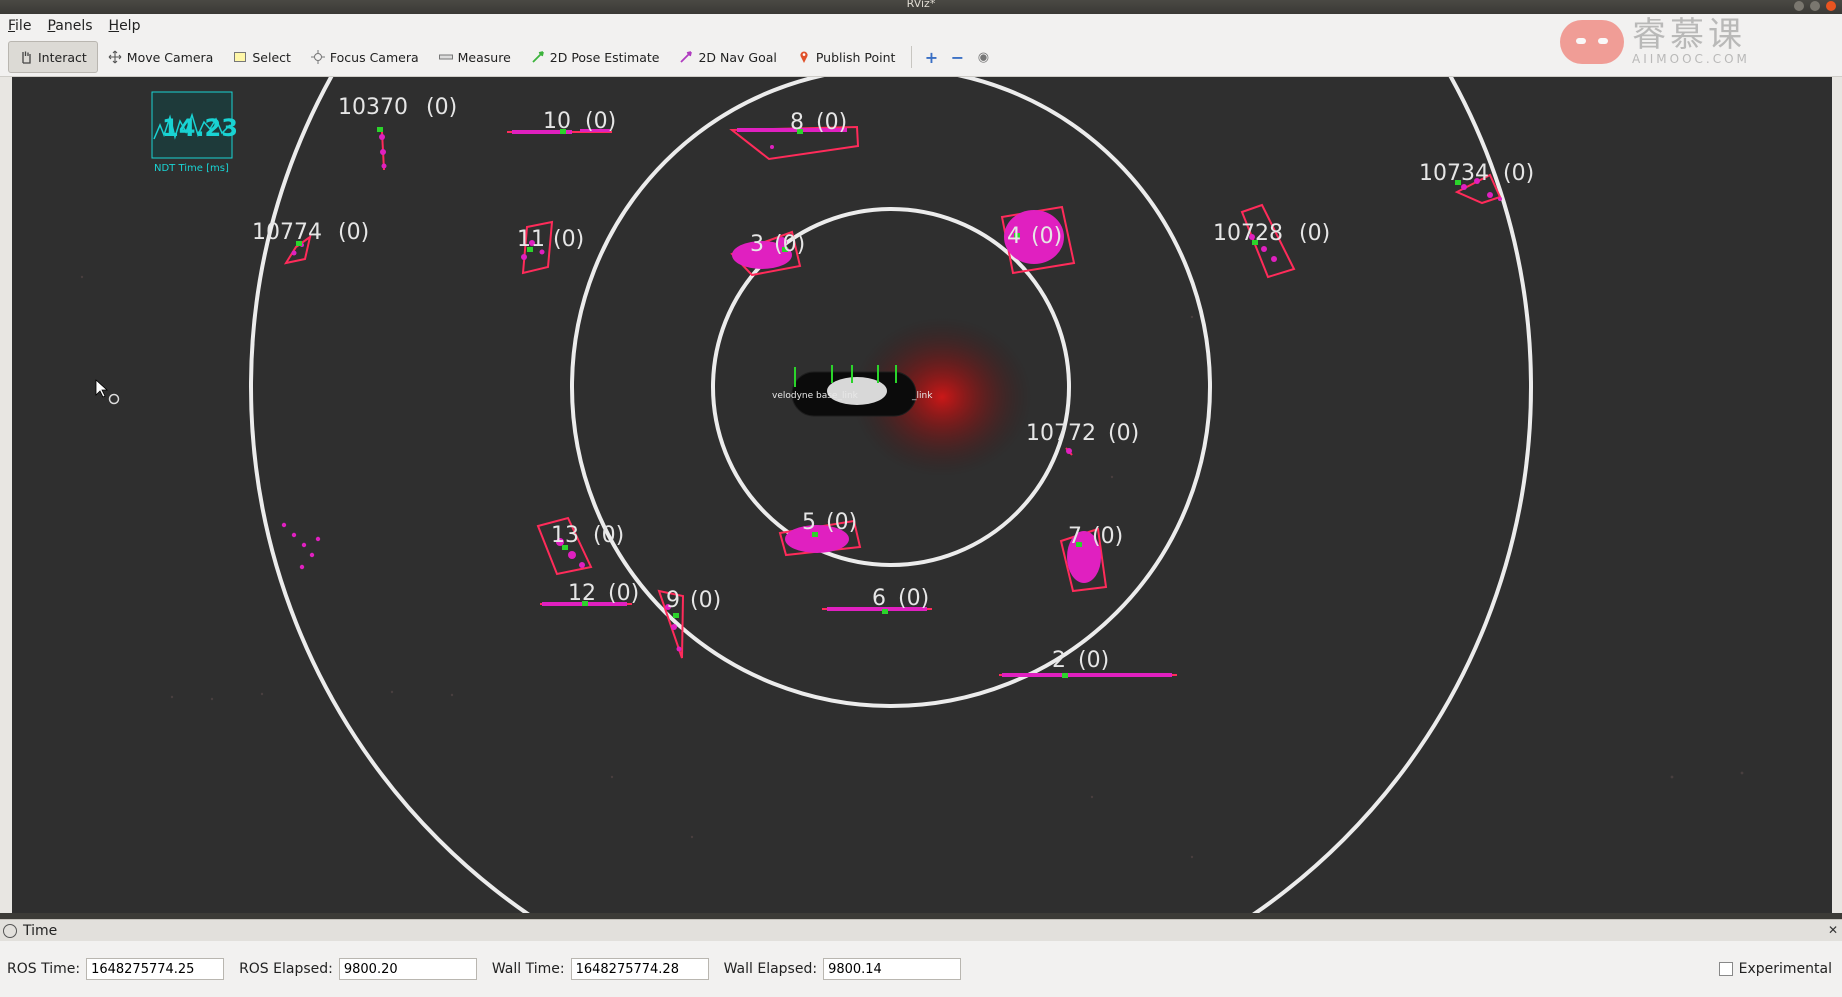  What do you see at coordinates (693, 600) in the screenshot?
I see `object-label: 9 (0)` at bounding box center [693, 600].